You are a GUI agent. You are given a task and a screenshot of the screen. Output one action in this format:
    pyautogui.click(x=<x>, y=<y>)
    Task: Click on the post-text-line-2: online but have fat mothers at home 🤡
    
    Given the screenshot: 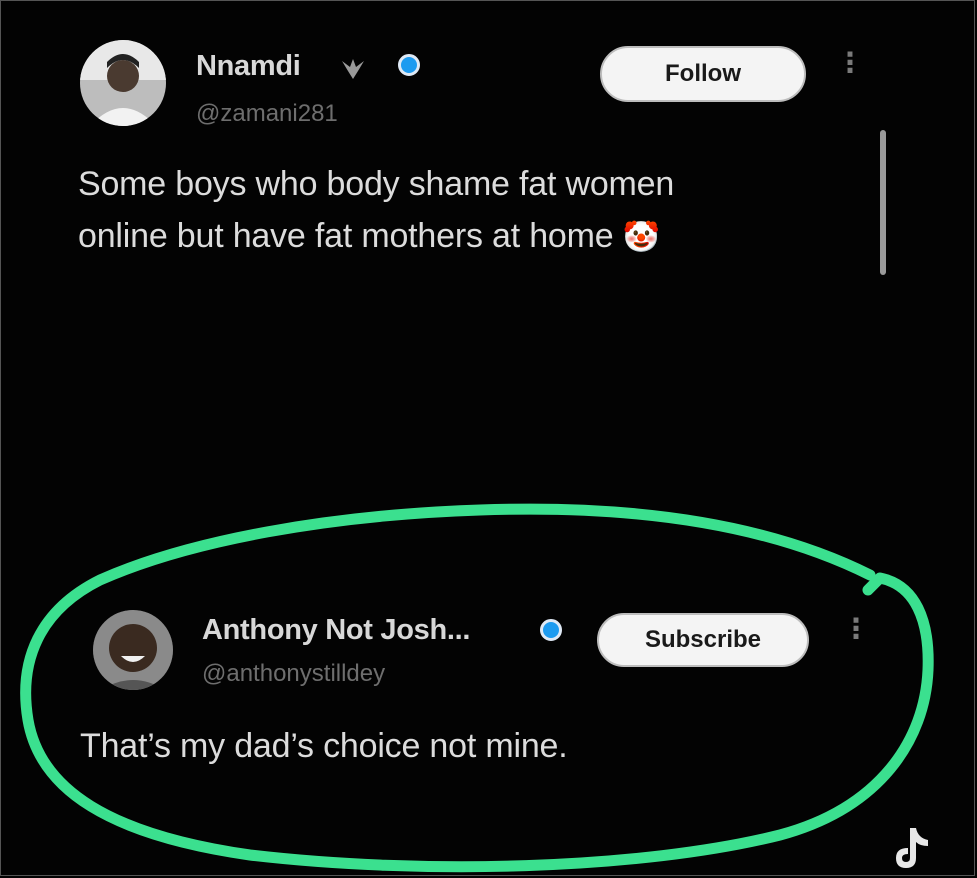 What is the action you would take?
    pyautogui.click(x=376, y=237)
    